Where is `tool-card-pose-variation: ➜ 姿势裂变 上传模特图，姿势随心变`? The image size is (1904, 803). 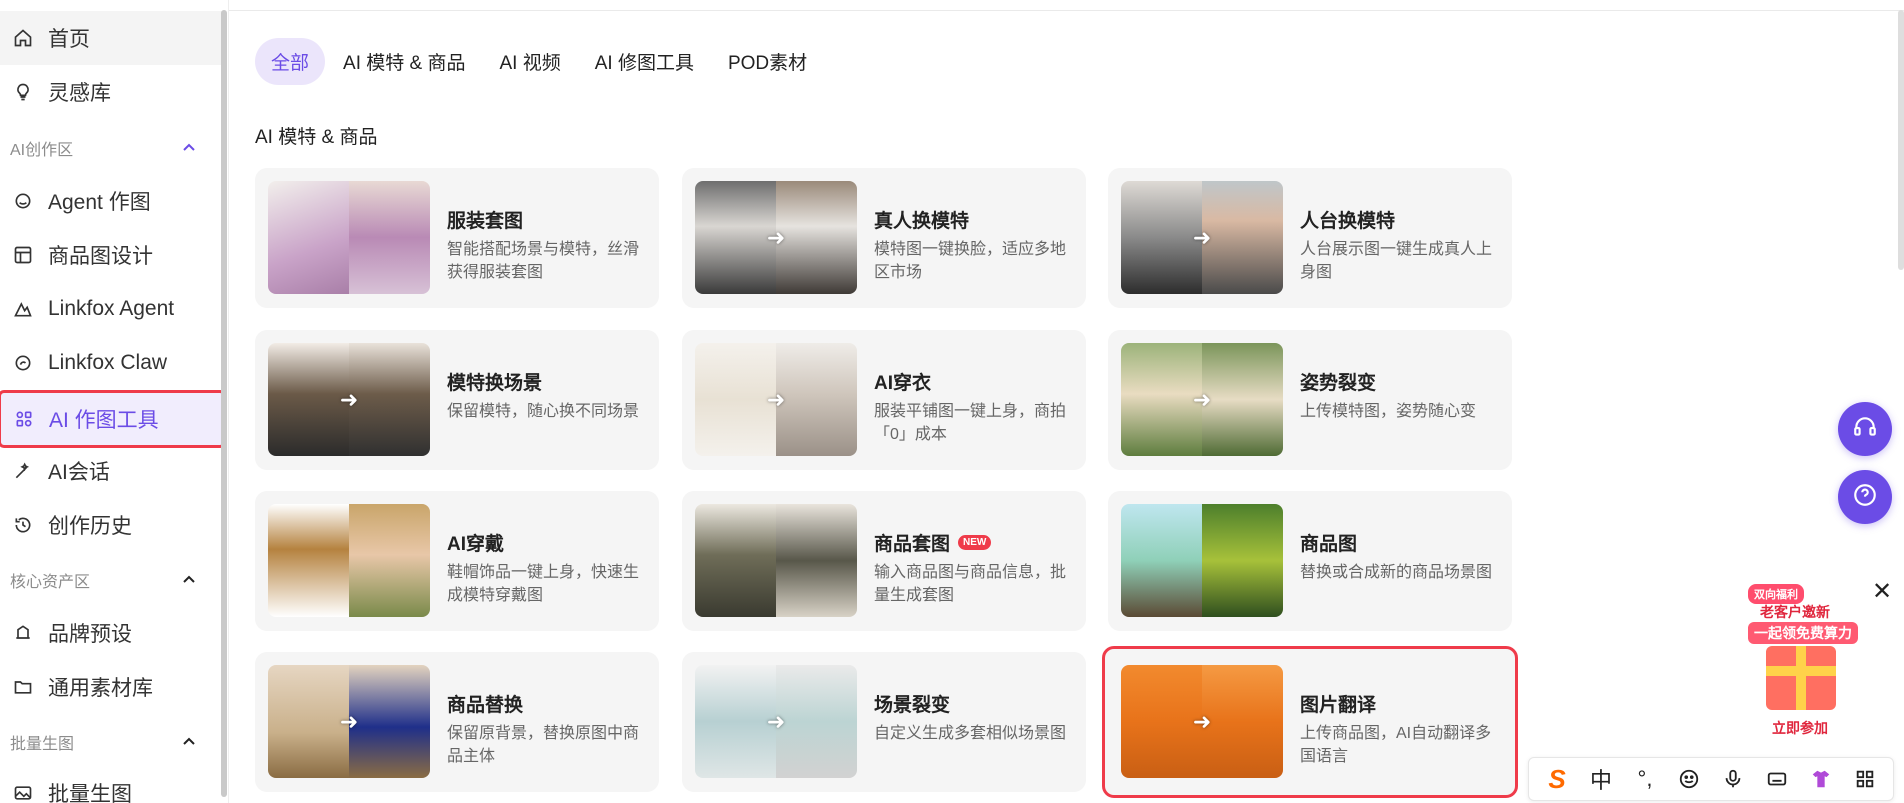
tool-card-pose-variation: ➜ 姿势裂变 上传模特图，姿势随心变 is located at coordinates (1310, 400).